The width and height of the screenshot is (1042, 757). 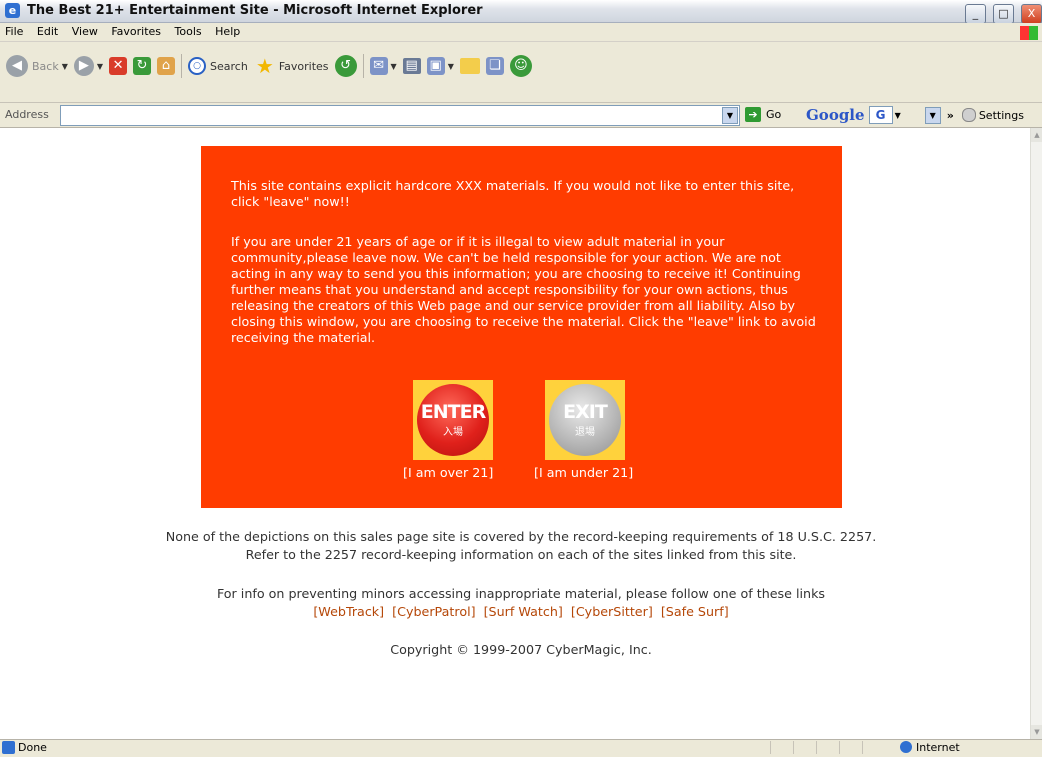 What do you see at coordinates (763, 114) in the screenshot?
I see `go-button: ➔ Go` at bounding box center [763, 114].